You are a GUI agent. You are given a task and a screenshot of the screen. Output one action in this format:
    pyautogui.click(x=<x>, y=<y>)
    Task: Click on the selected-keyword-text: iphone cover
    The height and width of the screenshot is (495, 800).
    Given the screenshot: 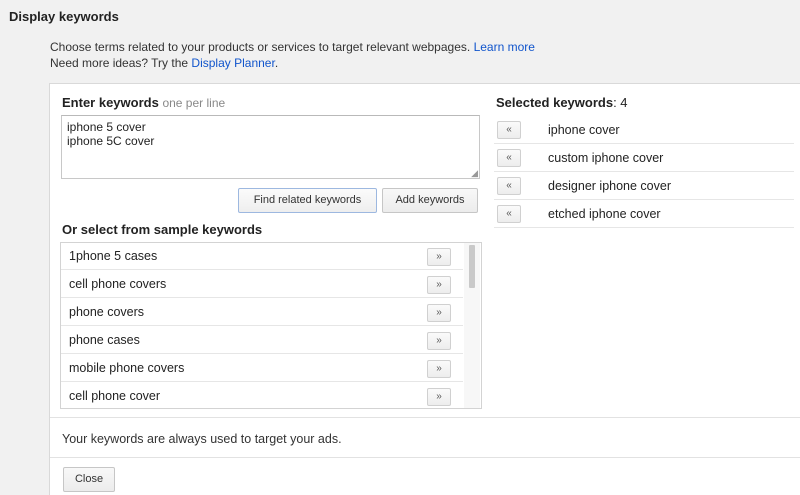 What is the action you would take?
    pyautogui.click(x=584, y=130)
    